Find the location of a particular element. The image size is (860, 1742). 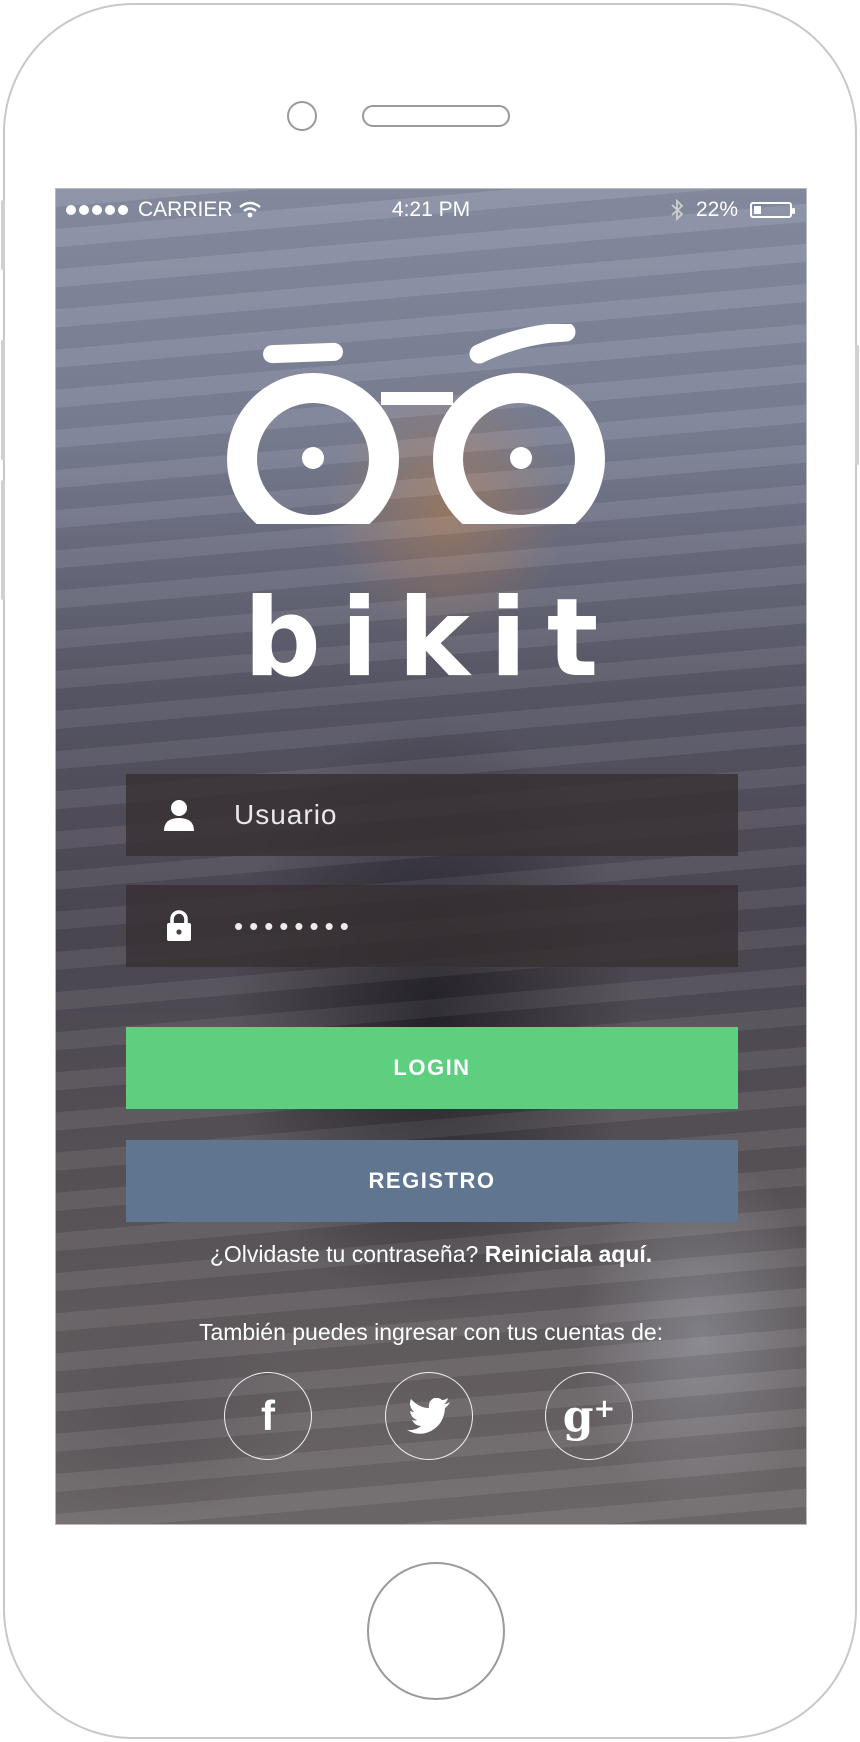

battery-percent: 22% is located at coordinates (716, 209).